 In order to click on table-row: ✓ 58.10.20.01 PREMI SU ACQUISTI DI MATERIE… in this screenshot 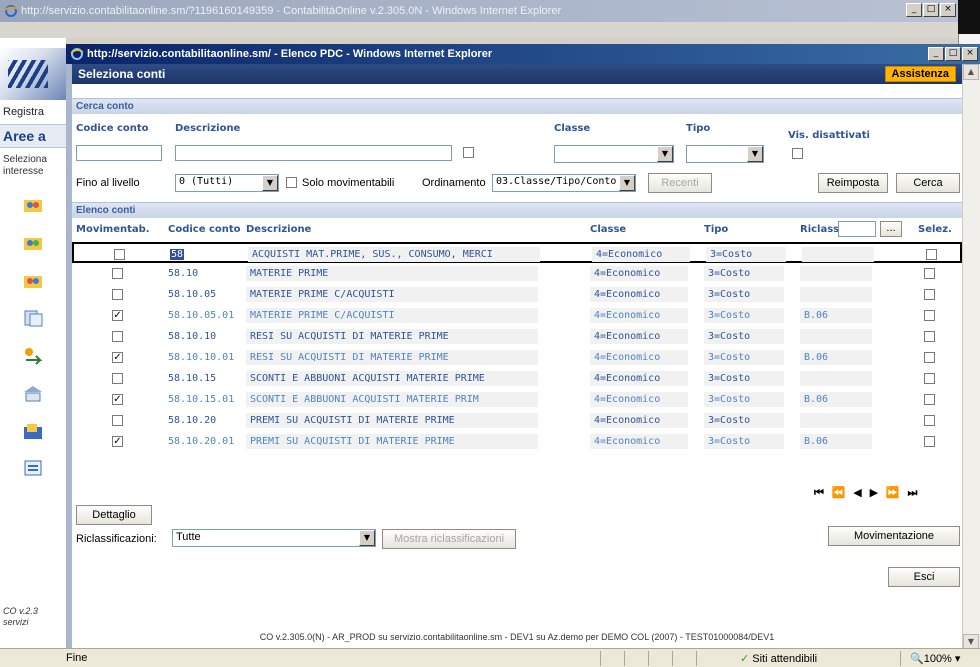, I will do `click(517, 441)`.